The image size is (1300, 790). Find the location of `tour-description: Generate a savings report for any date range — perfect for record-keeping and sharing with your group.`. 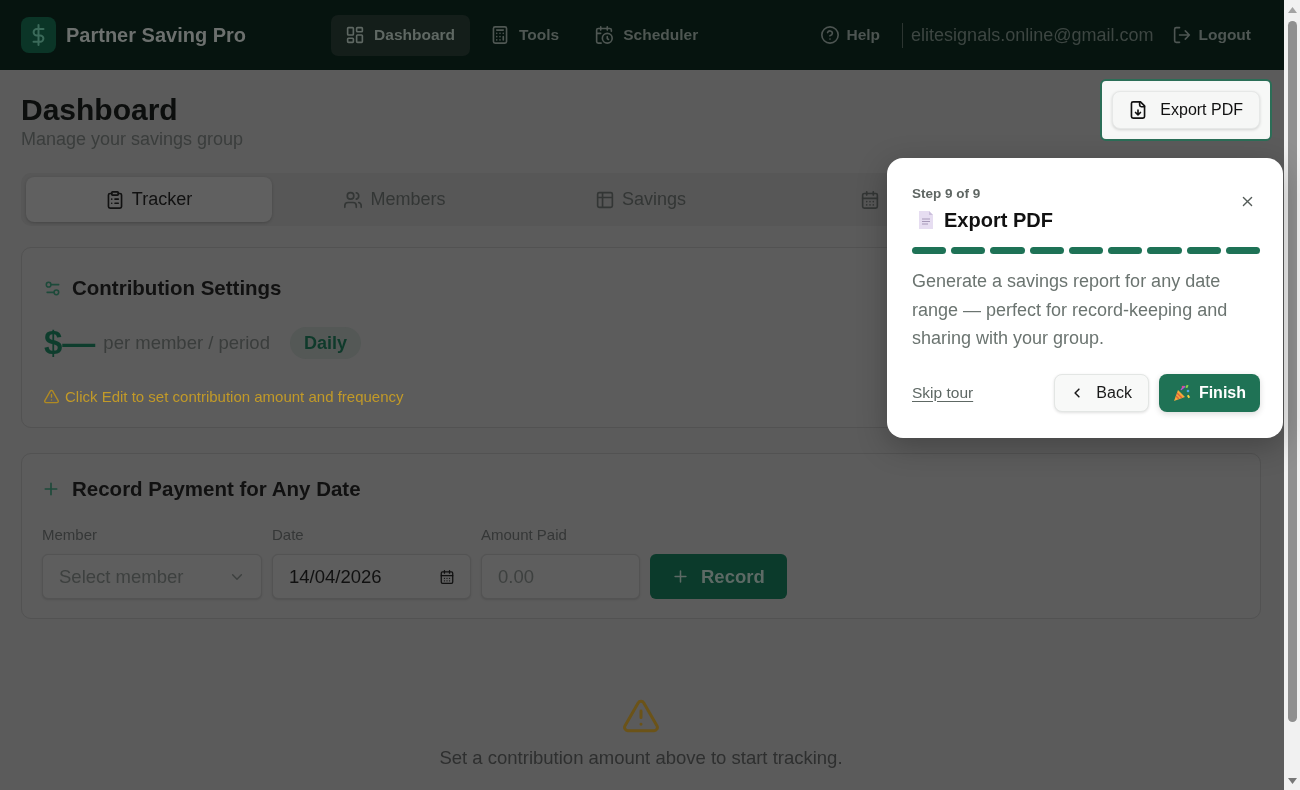

tour-description: Generate a savings report for any date range — perfect for record-keeping and sharing with your group. is located at coordinates (1070, 310).